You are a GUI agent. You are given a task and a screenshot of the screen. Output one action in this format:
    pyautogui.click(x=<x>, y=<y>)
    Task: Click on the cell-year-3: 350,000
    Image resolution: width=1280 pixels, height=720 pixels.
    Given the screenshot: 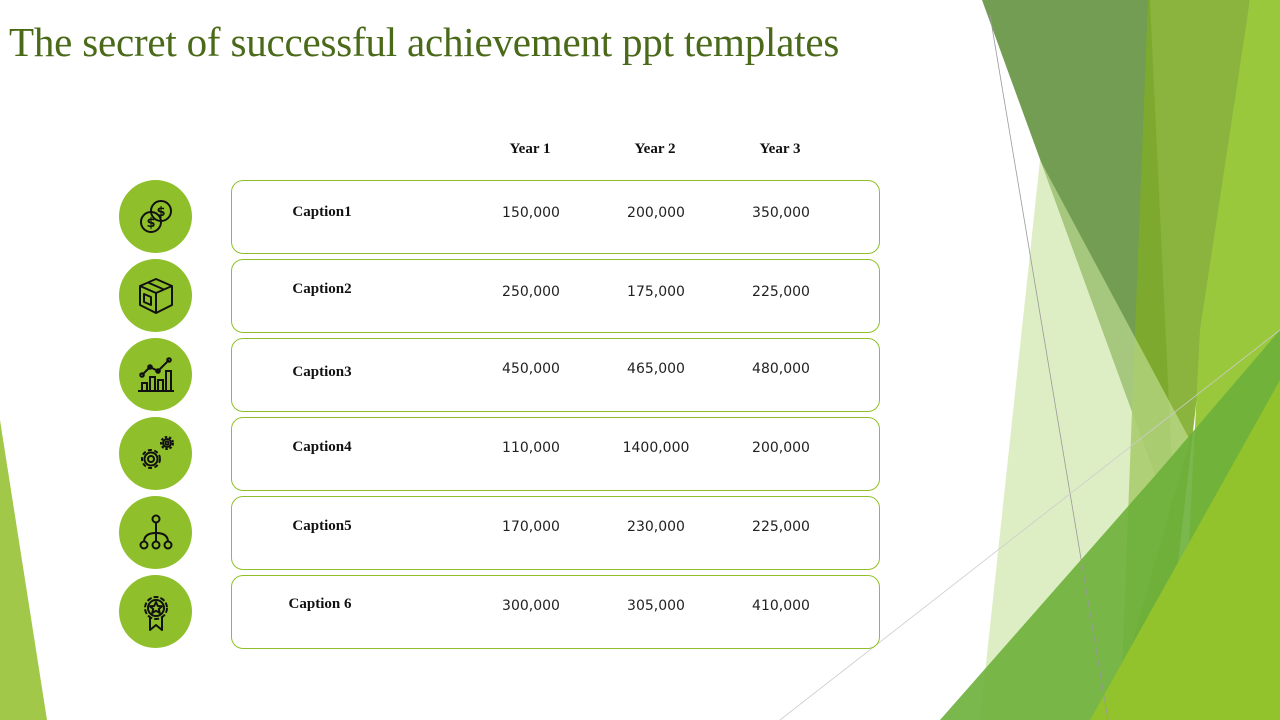 What is the action you would take?
    pyautogui.click(x=781, y=213)
    